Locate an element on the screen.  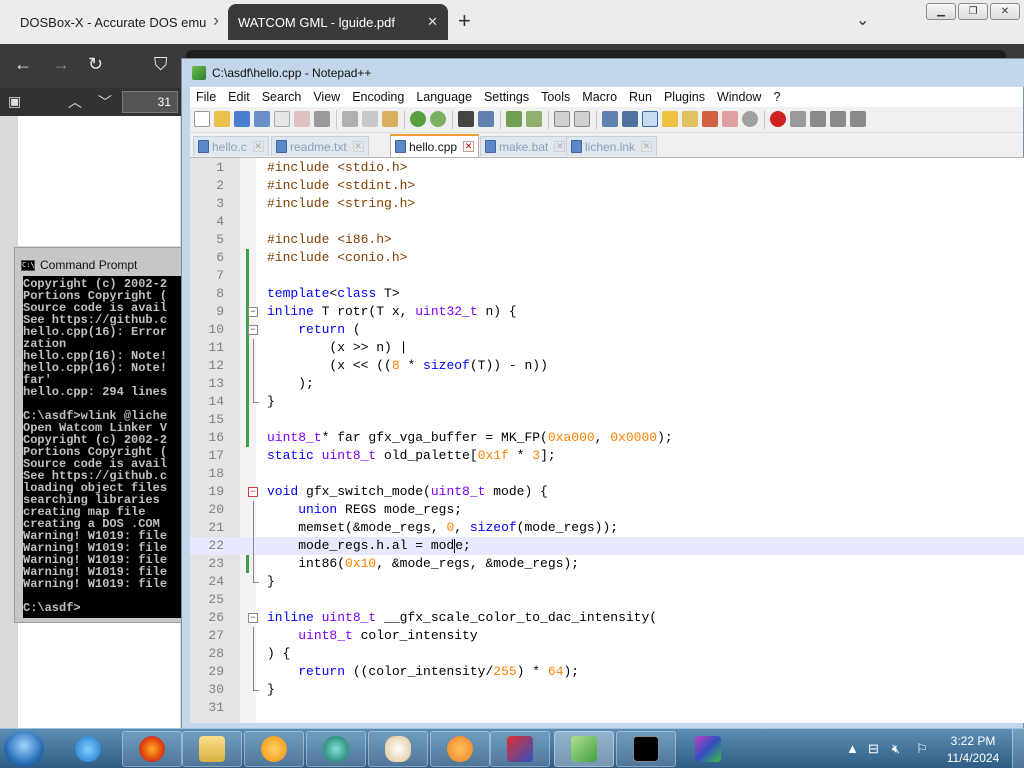
menu-item: Window is located at coordinates (739, 97).